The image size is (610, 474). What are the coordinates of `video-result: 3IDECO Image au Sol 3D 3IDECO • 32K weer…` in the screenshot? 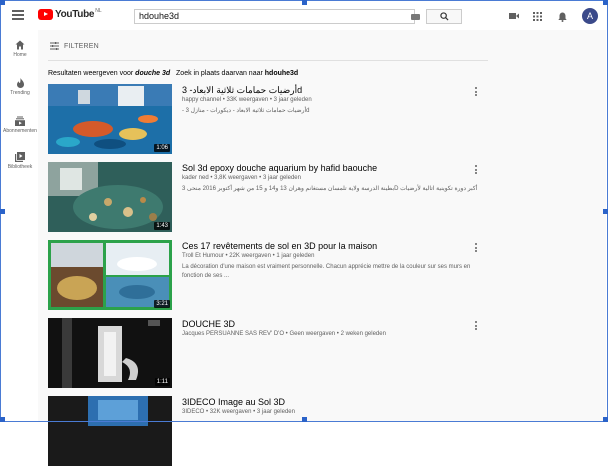 It's located at (270, 435).